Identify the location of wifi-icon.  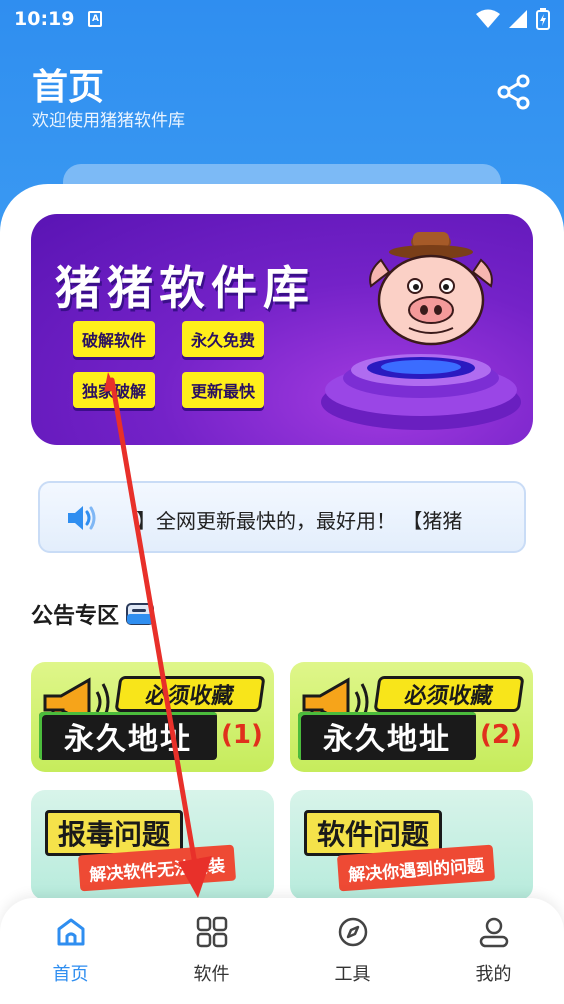
(488, 18).